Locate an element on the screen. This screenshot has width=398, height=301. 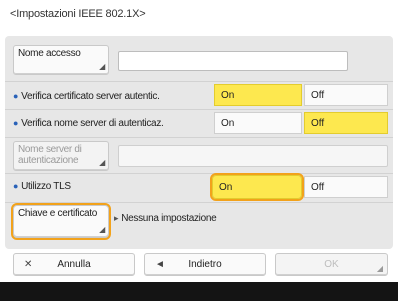
cancel-label: Annulla is located at coordinates (74, 264).